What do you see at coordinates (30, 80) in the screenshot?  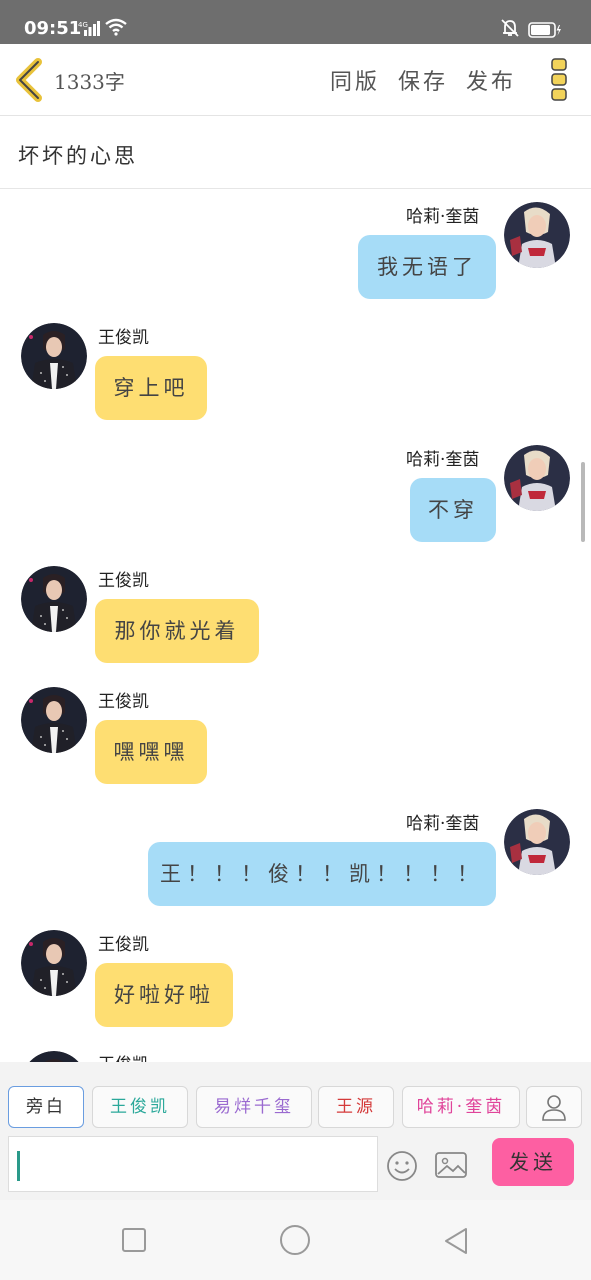 I see `back-chevron-icon` at bounding box center [30, 80].